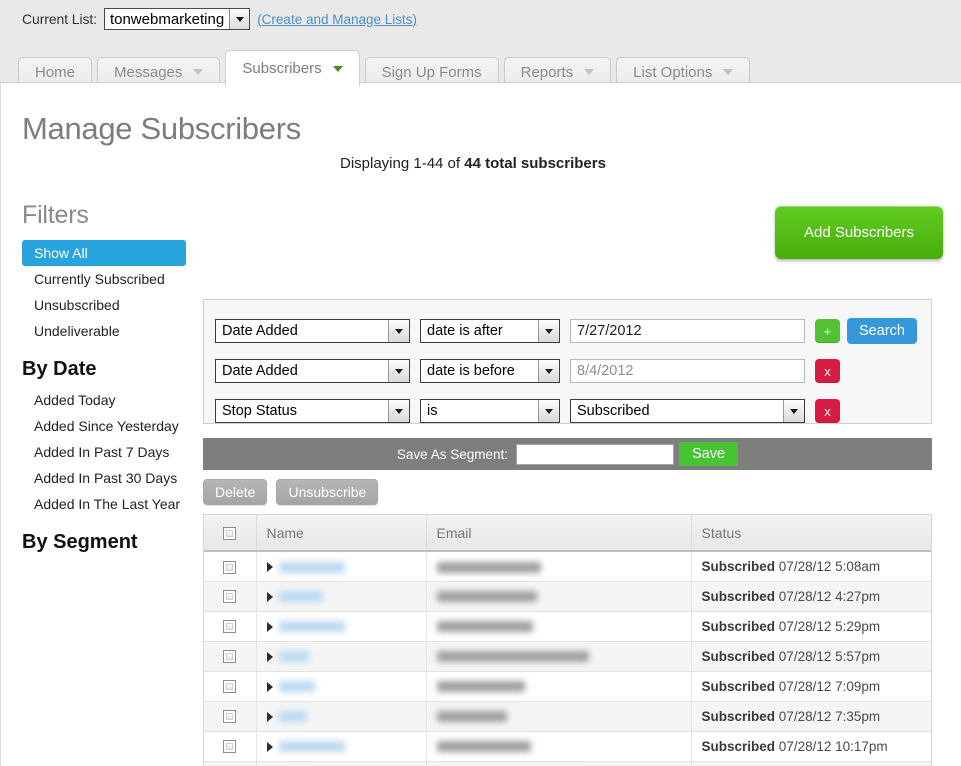 The height and width of the screenshot is (766, 961). What do you see at coordinates (811, 763) in the screenshot?
I see `cell-status: Subscribed 07/28/12 11:35pm` at bounding box center [811, 763].